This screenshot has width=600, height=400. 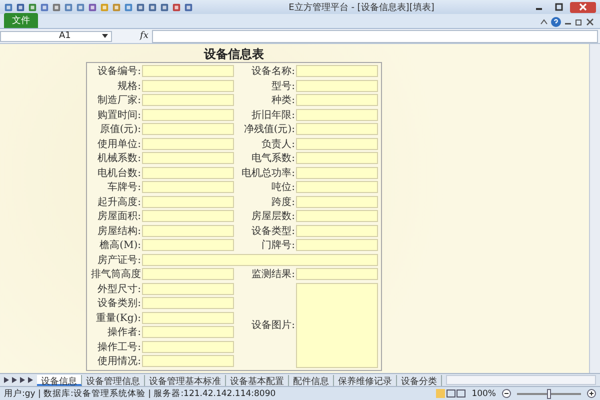 What do you see at coordinates (451, 393) in the screenshot?
I see `view-icon` at bounding box center [451, 393].